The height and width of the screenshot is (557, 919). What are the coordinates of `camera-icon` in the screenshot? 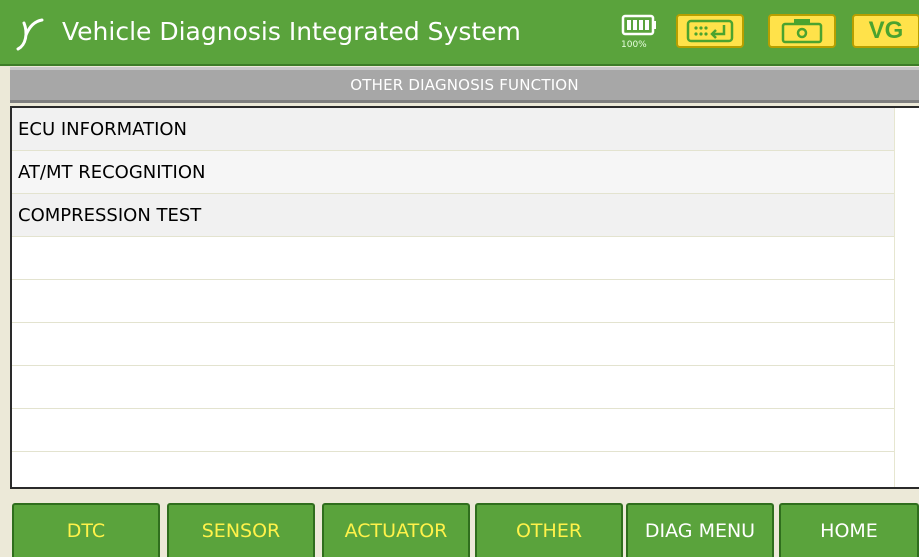 It's located at (802, 31).